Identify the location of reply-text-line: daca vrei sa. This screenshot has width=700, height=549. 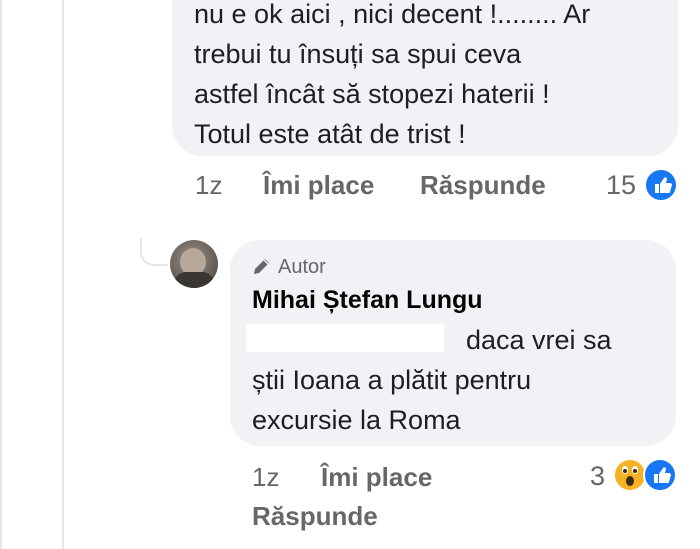
(539, 340).